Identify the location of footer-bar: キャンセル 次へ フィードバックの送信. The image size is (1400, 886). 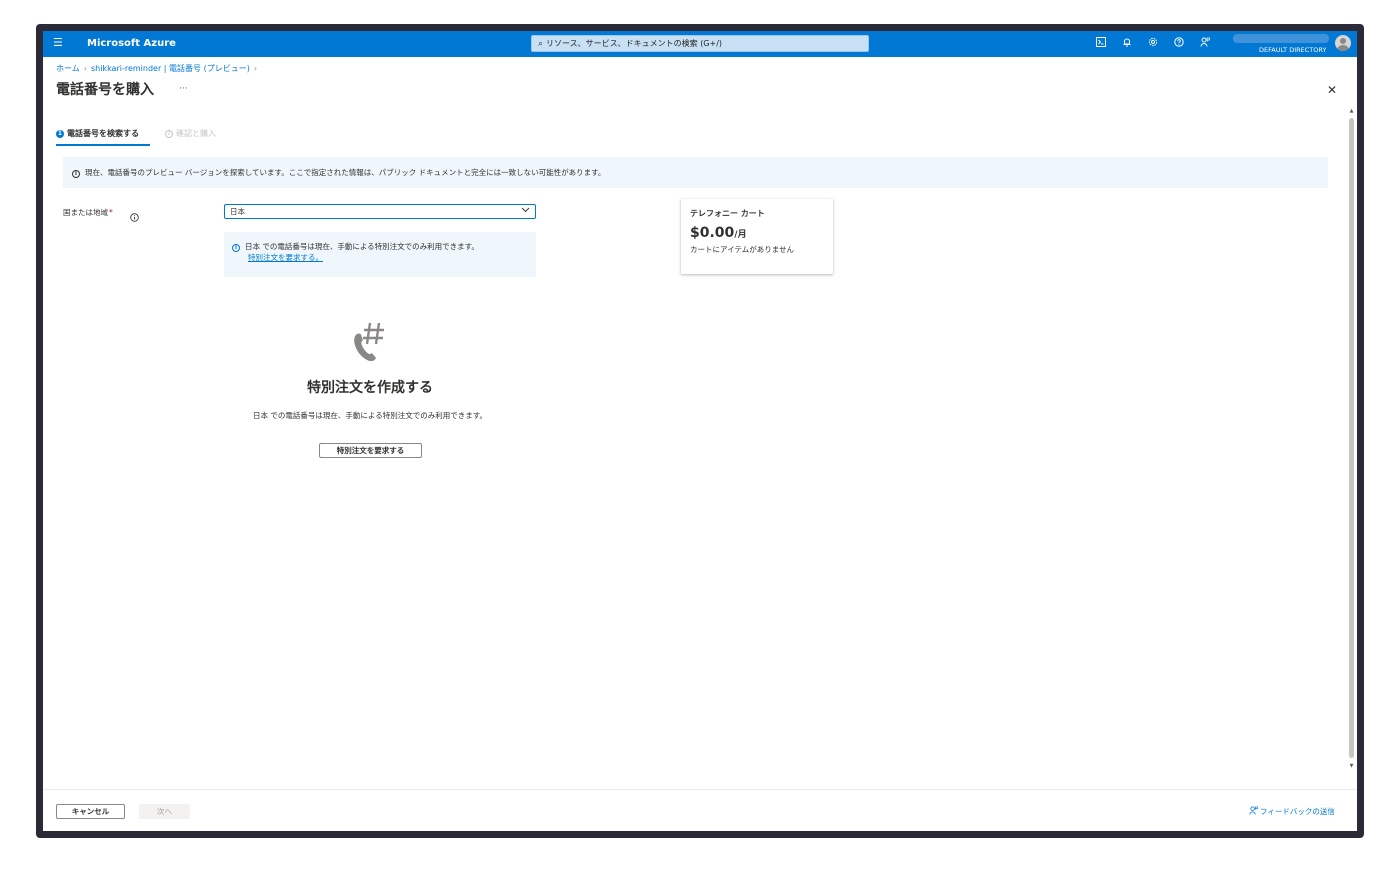
(700, 810).